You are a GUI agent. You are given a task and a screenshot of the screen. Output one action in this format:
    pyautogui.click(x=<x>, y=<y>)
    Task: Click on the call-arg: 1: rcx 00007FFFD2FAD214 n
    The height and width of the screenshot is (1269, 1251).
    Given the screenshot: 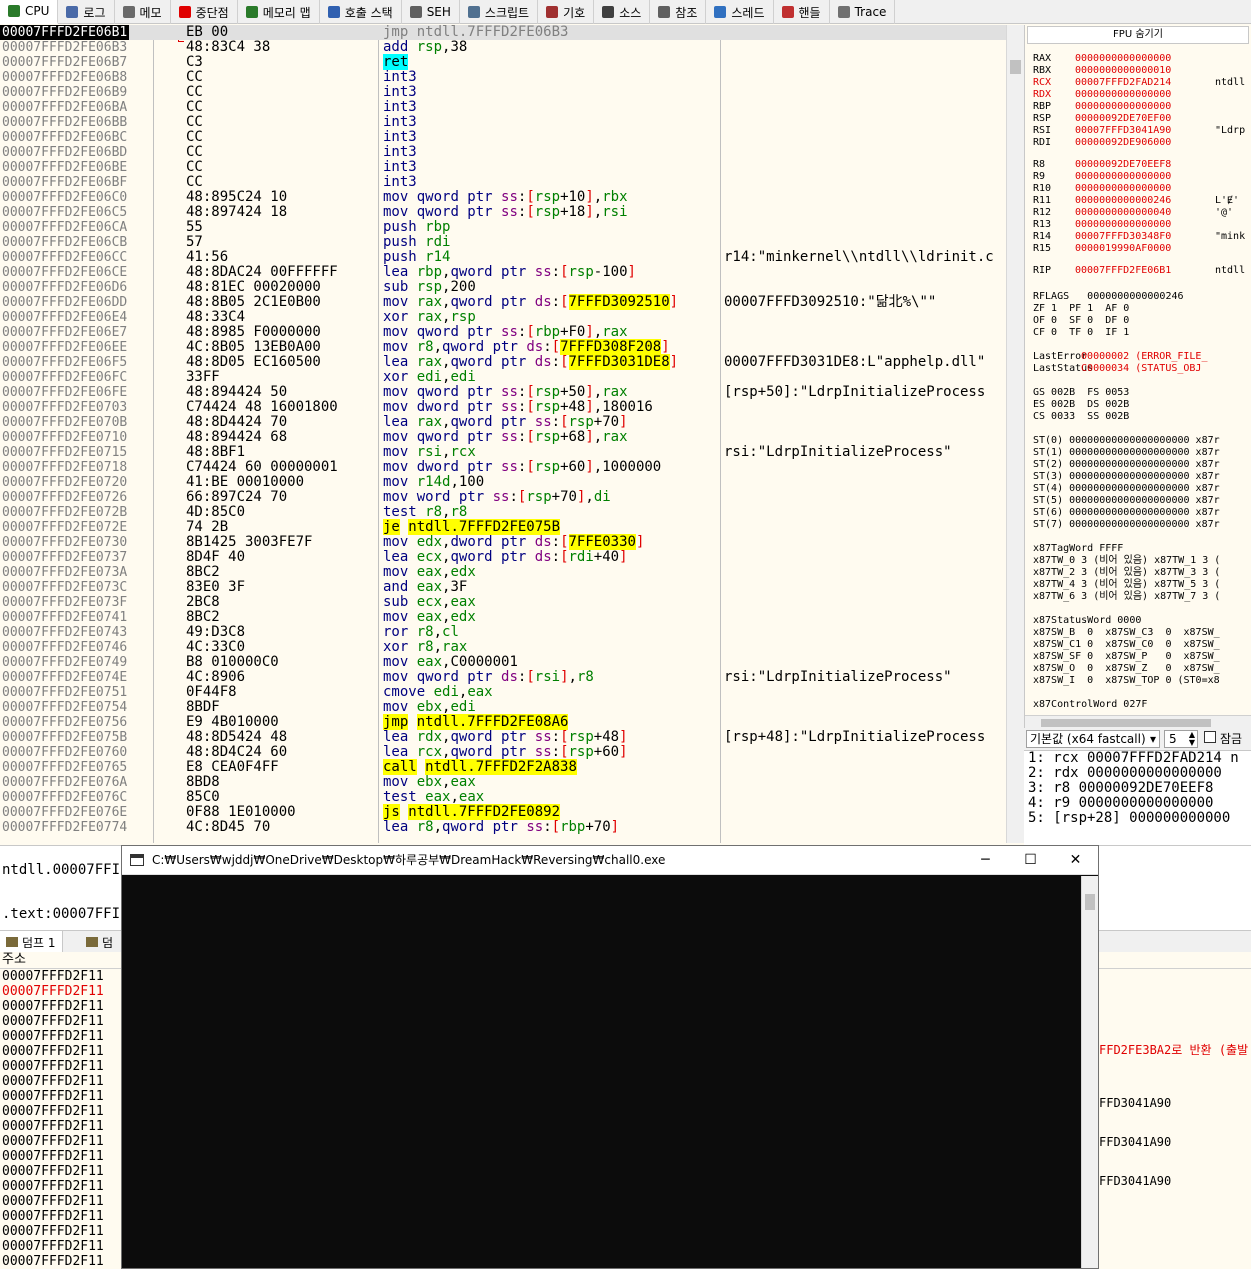 What is the action you would take?
    pyautogui.click(x=1137, y=758)
    